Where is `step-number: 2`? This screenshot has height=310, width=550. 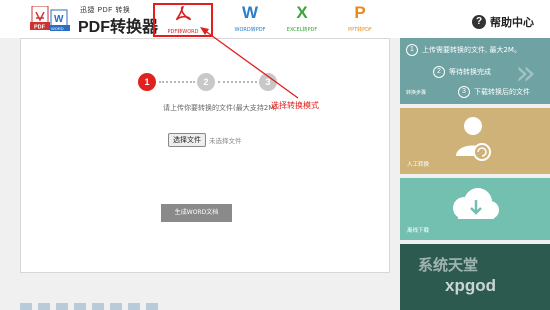
step-number: 2 is located at coordinates (439, 72).